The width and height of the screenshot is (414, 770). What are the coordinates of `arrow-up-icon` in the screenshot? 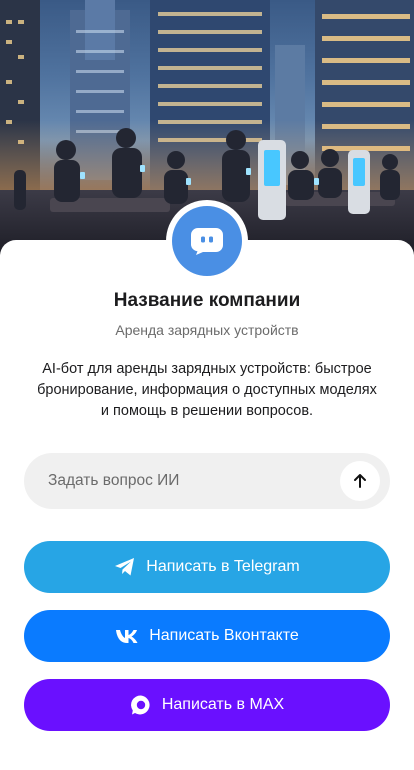 It's located at (360, 481).